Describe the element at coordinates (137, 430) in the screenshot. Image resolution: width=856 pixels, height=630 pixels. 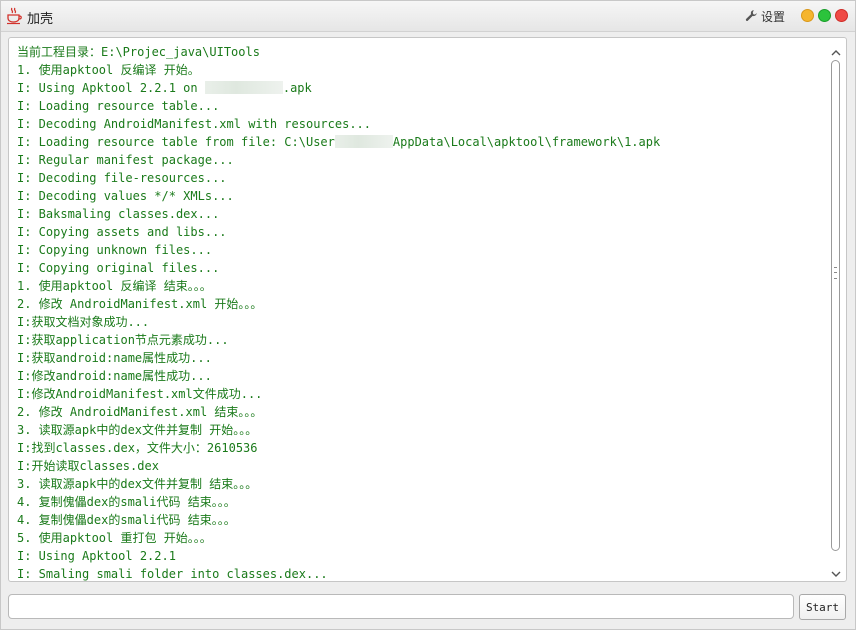
I see `log-line: 3. 读取源apk中的dex文件并复制 开始。。。` at that location.